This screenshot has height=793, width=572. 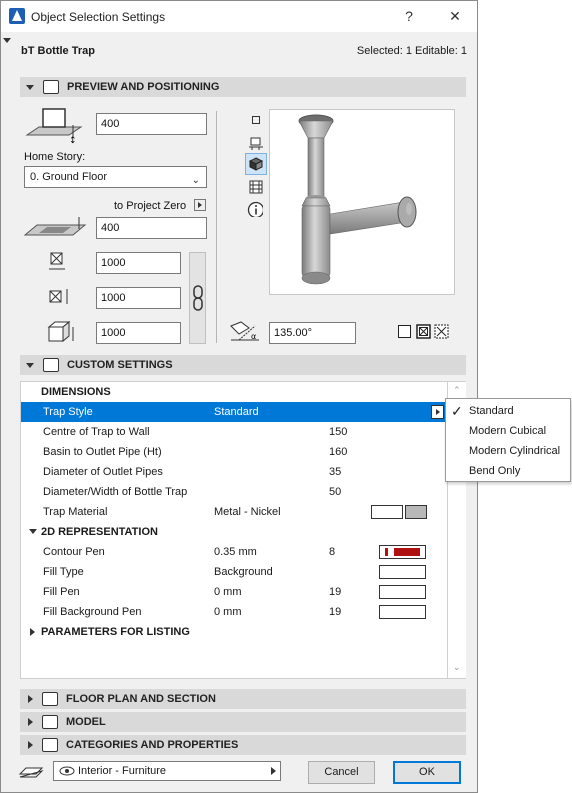 I want to click on collapse-arrow-icon, so click(x=7, y=40).